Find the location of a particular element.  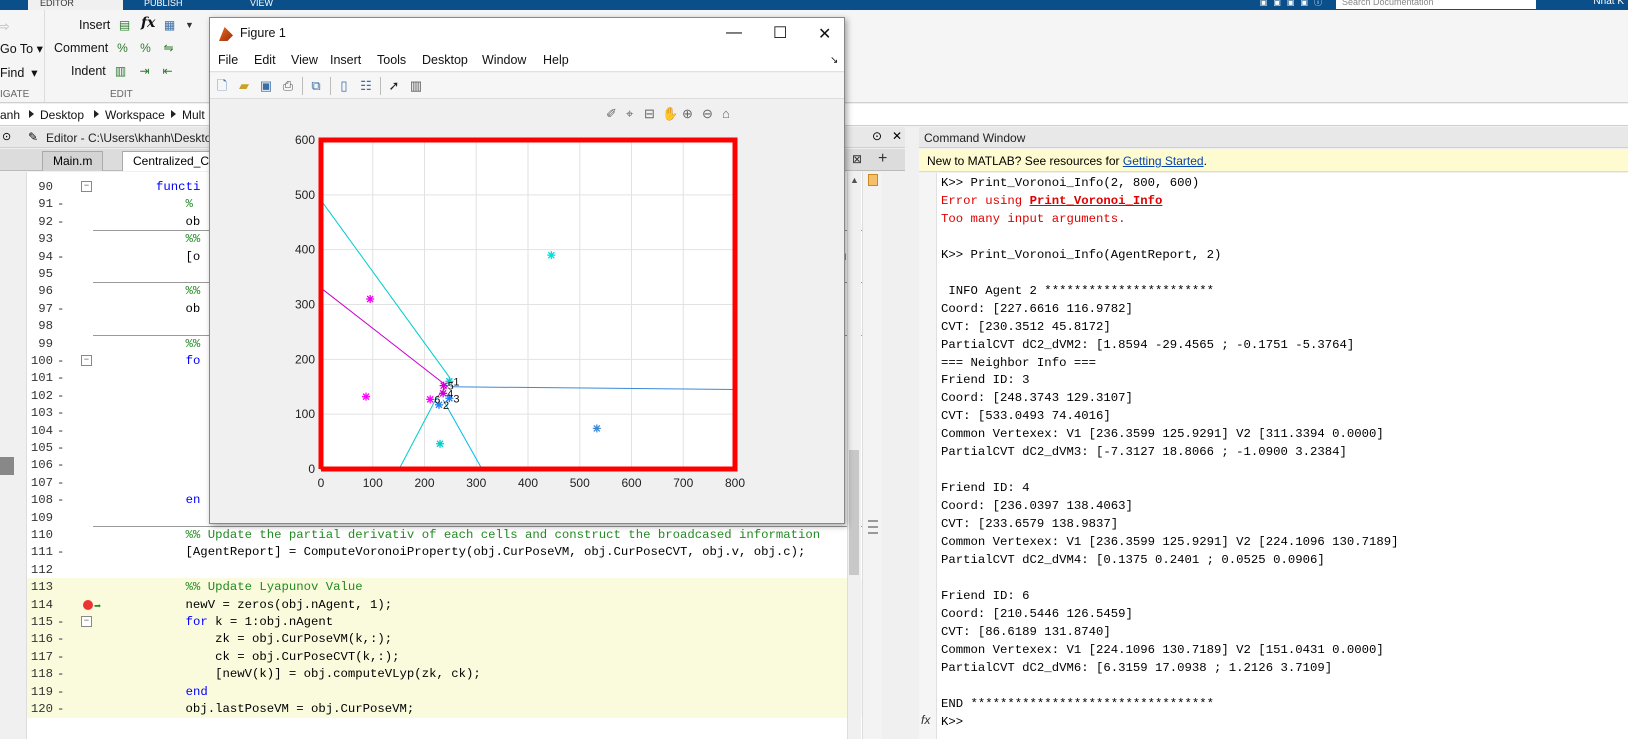

goto-button: Go To ▾ is located at coordinates (21, 48).